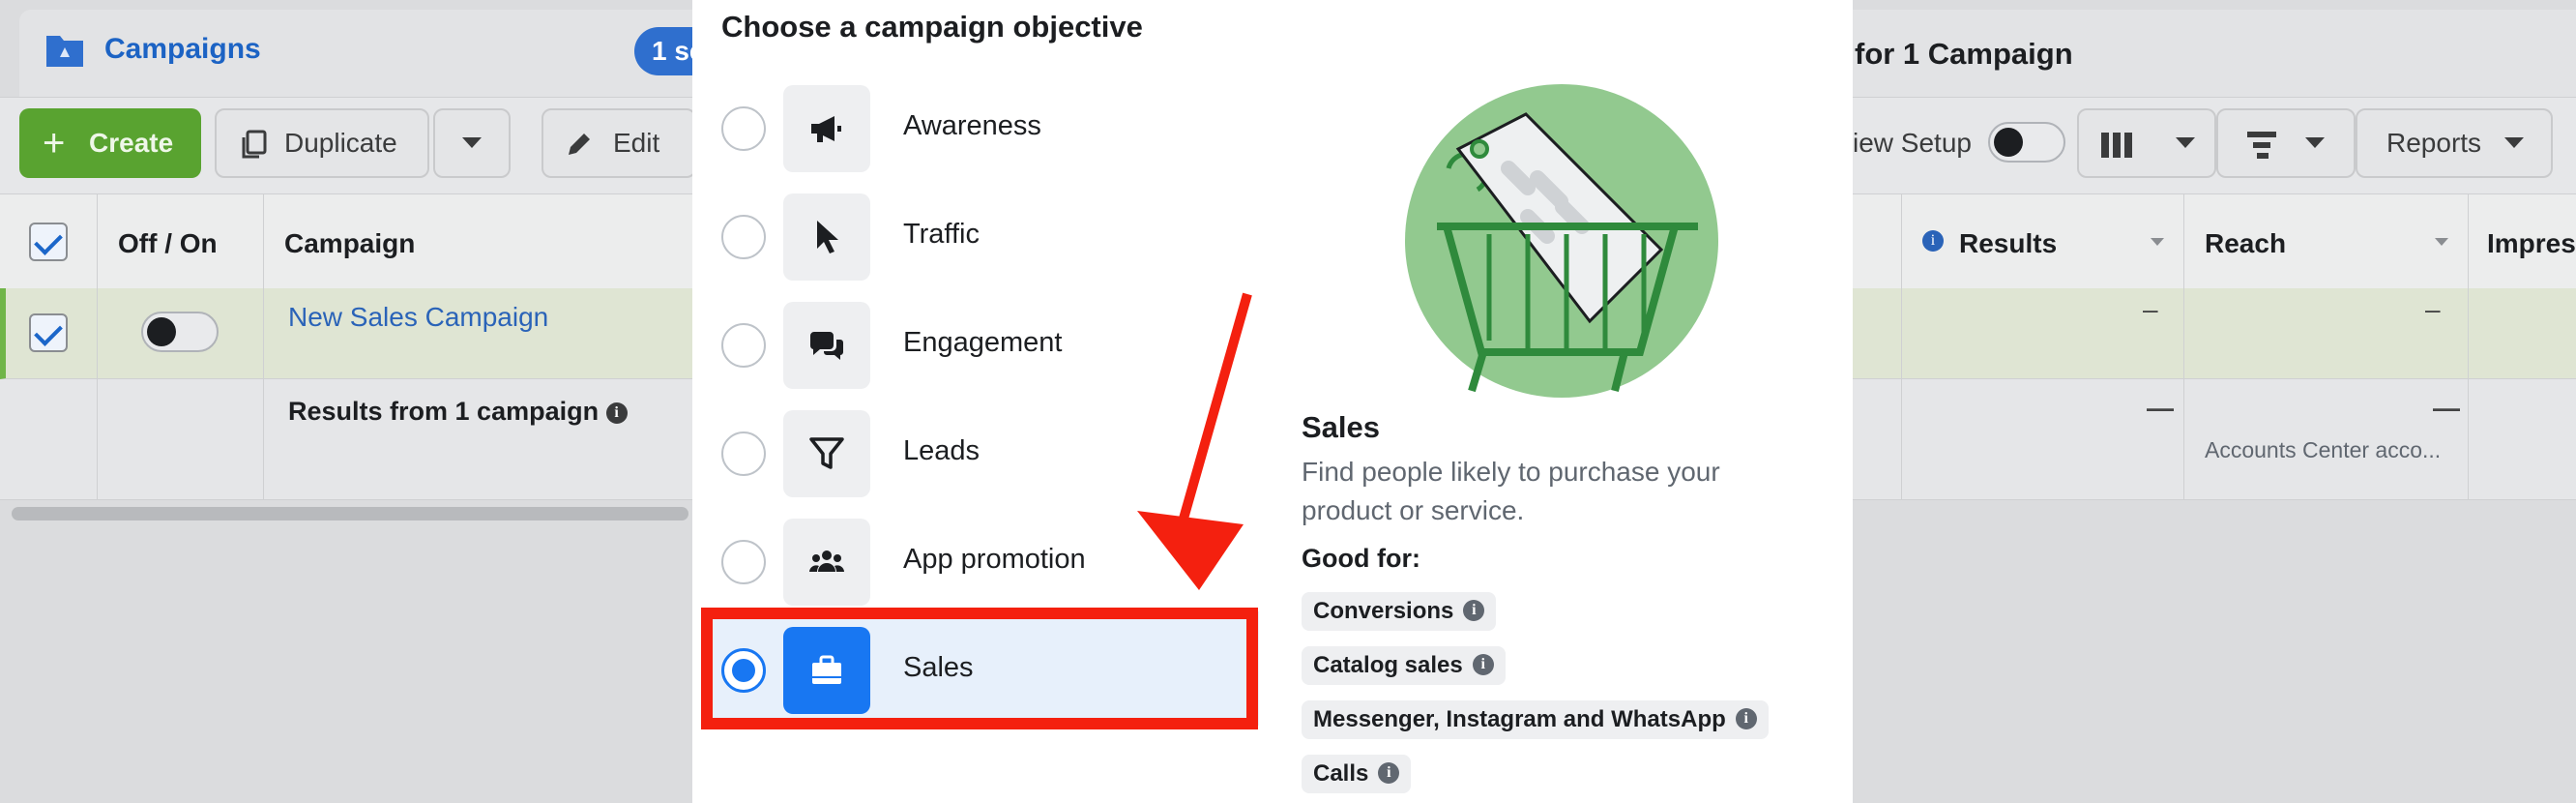  What do you see at coordinates (2433, 309) in the screenshot?
I see `row-reach-value: –` at bounding box center [2433, 309].